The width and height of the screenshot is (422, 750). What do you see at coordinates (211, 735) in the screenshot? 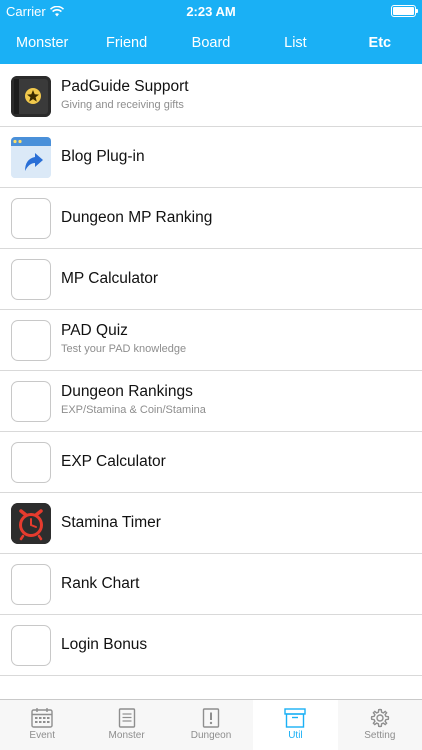
I see `bottom-tab-label: Dungeon` at bounding box center [211, 735].